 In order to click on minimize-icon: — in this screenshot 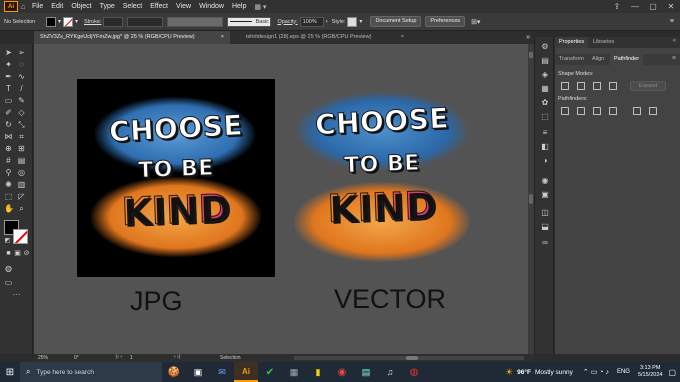, I will do `click(635, 6)`.